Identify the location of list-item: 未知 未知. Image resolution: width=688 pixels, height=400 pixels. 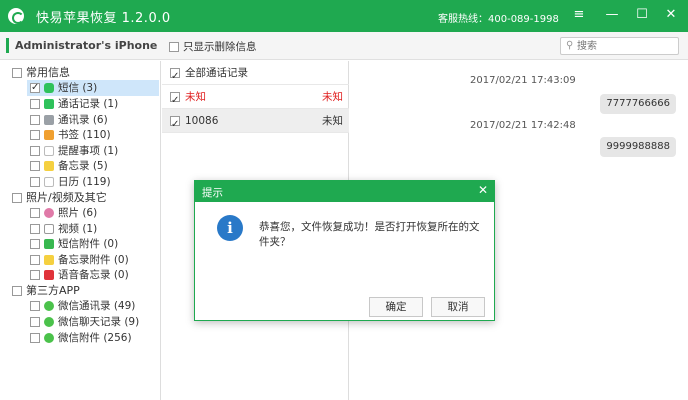
(255, 99).